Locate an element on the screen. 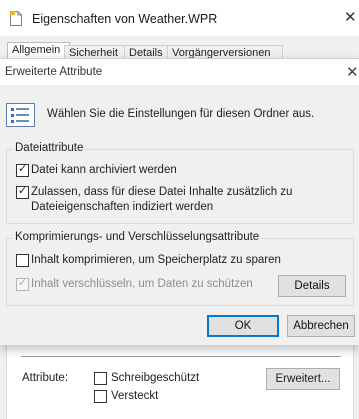  attributes-label: Attribute: is located at coordinates (45, 378).